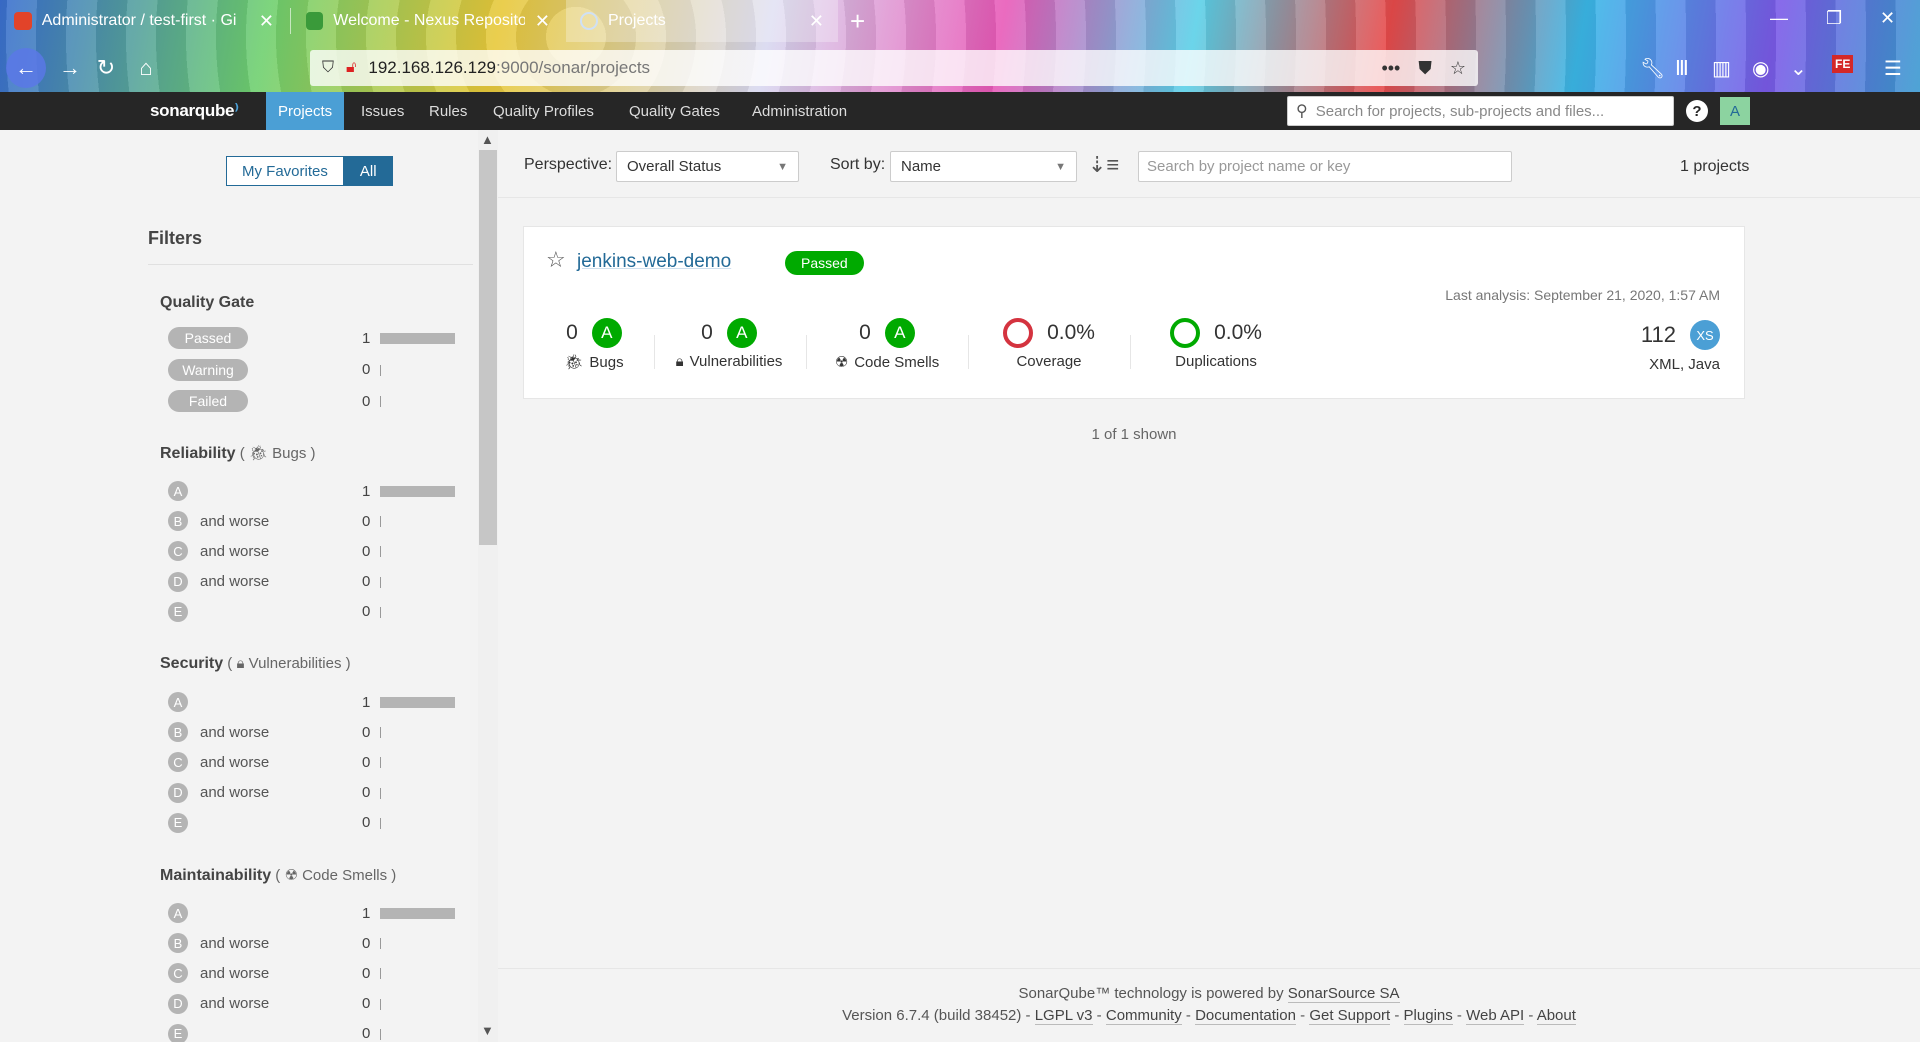 Image resolution: width=1920 pixels, height=1042 pixels. Describe the element at coordinates (1735, 111) in the screenshot. I see `user-avatar: A` at that location.